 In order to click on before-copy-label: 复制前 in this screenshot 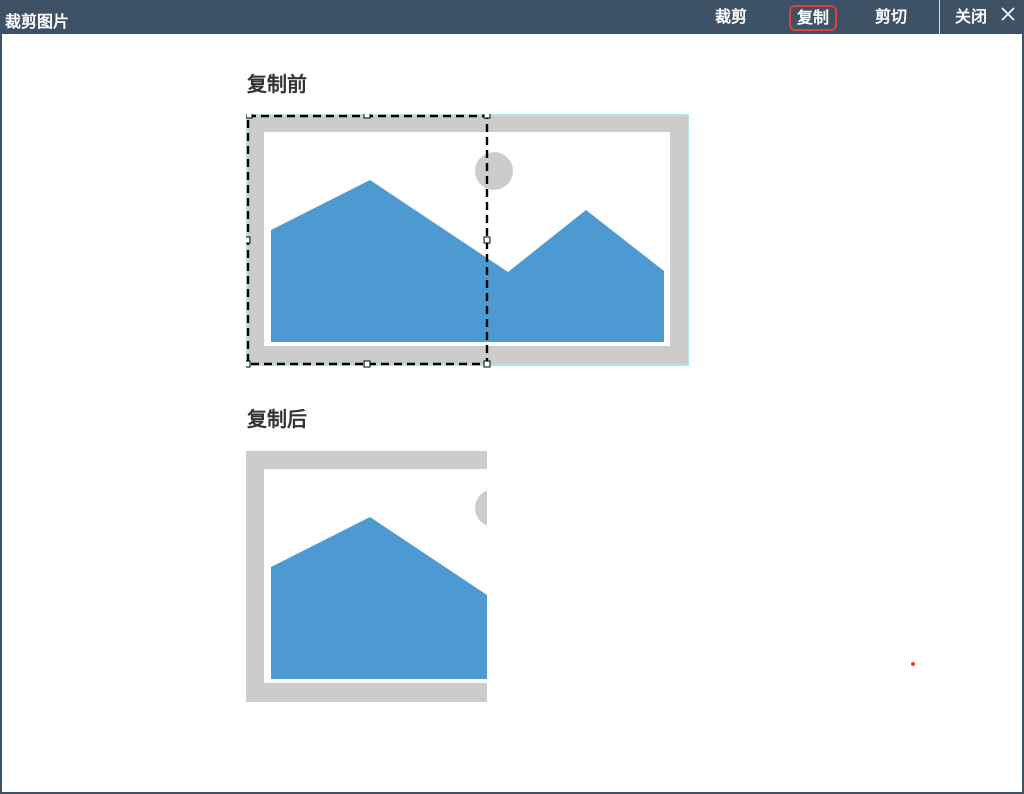, I will do `click(277, 84)`.